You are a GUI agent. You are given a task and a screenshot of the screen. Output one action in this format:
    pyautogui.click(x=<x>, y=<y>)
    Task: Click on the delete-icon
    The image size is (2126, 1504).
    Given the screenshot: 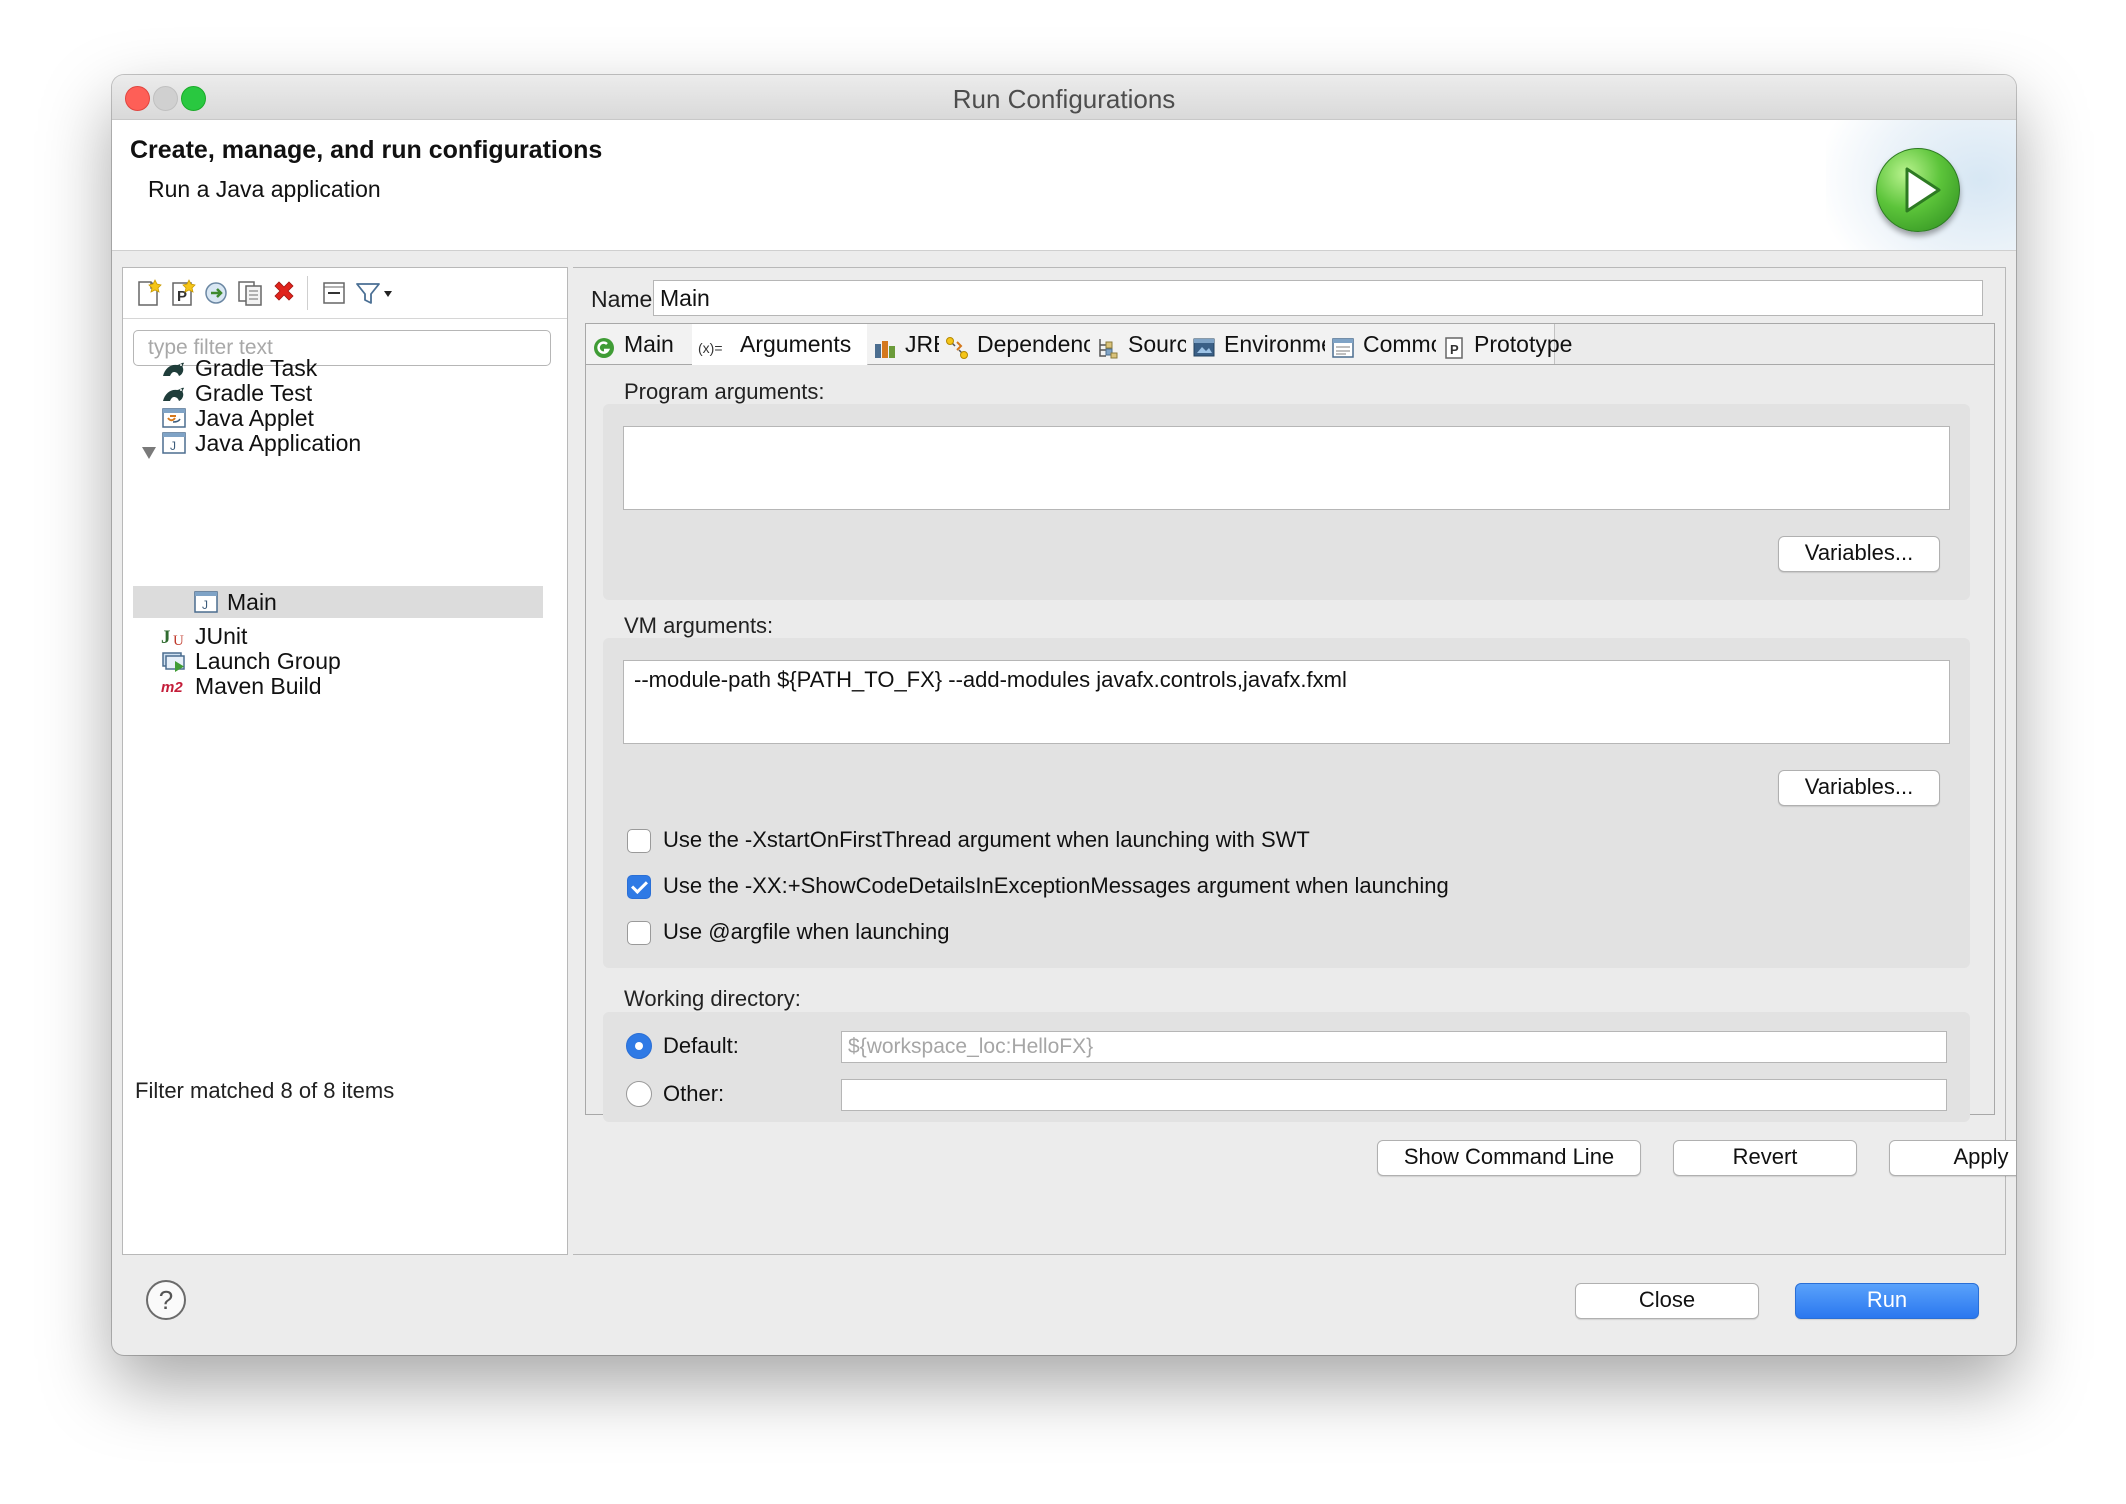 What is the action you would take?
    pyautogui.click(x=284, y=293)
    